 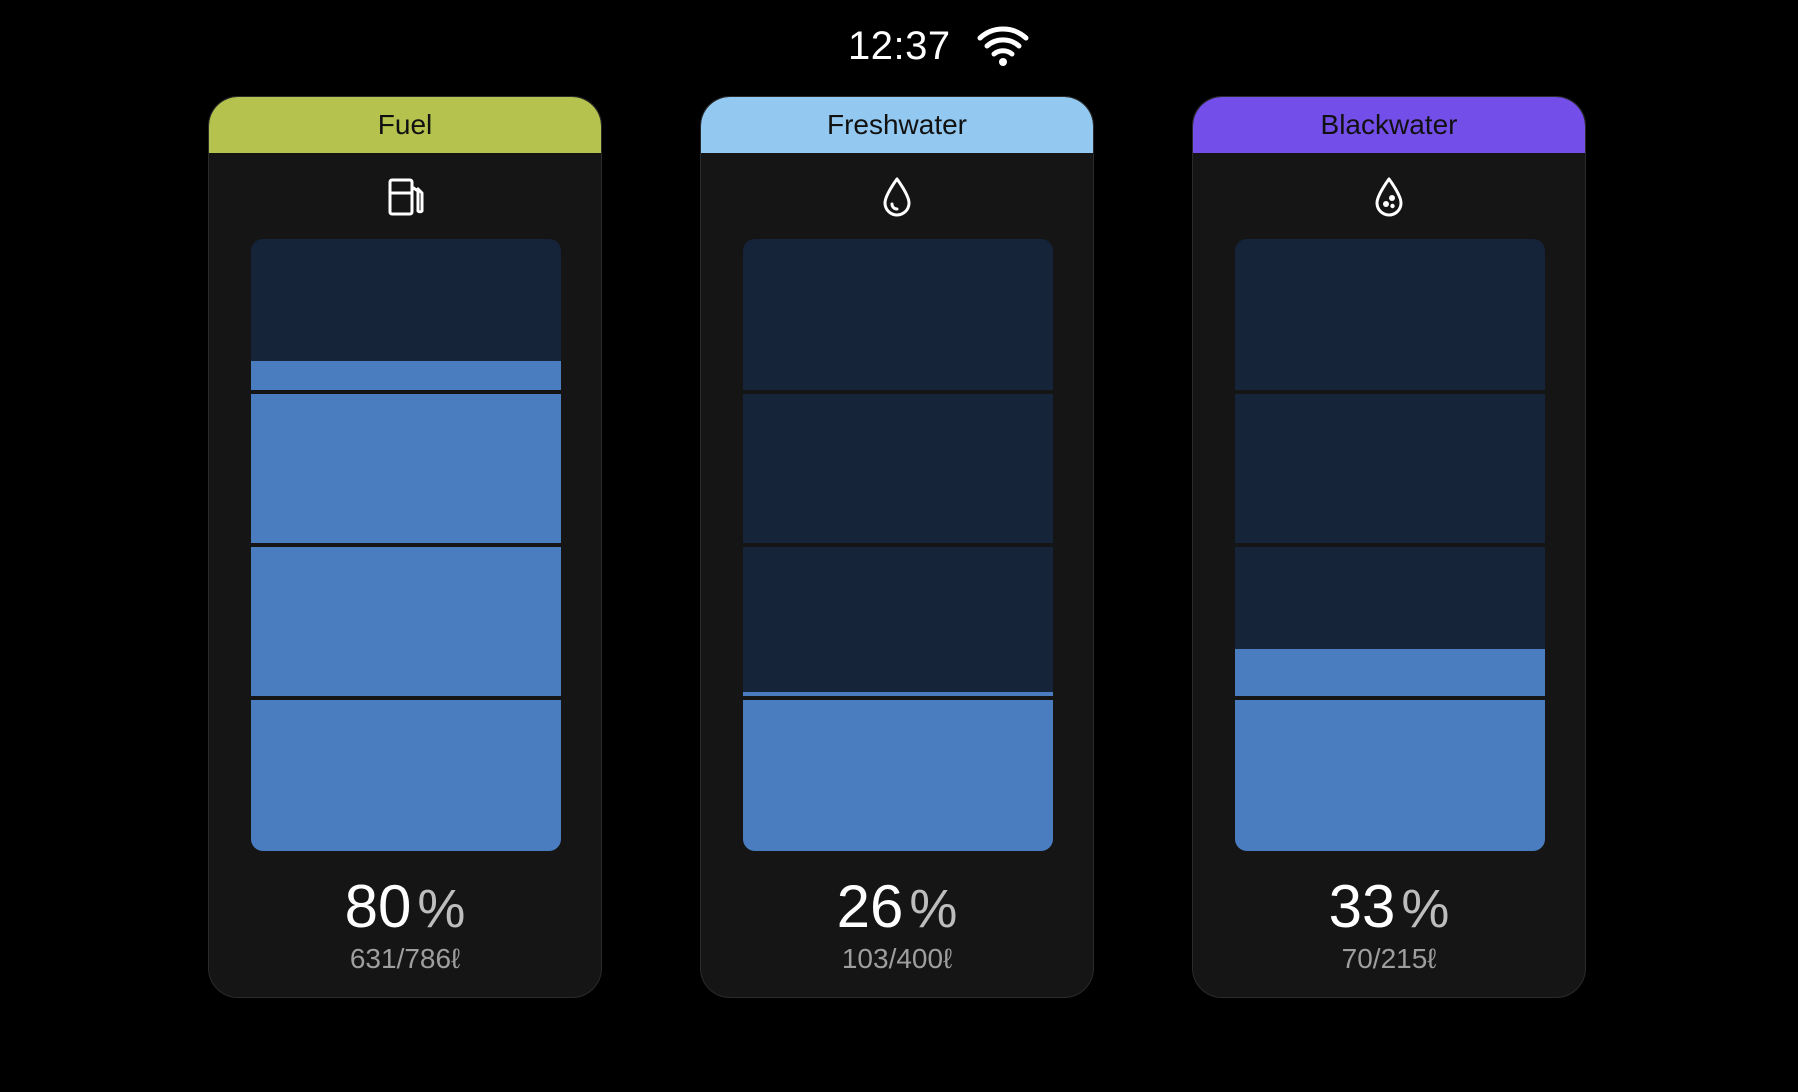 I want to click on waste-drop-icon, so click(x=1389, y=197).